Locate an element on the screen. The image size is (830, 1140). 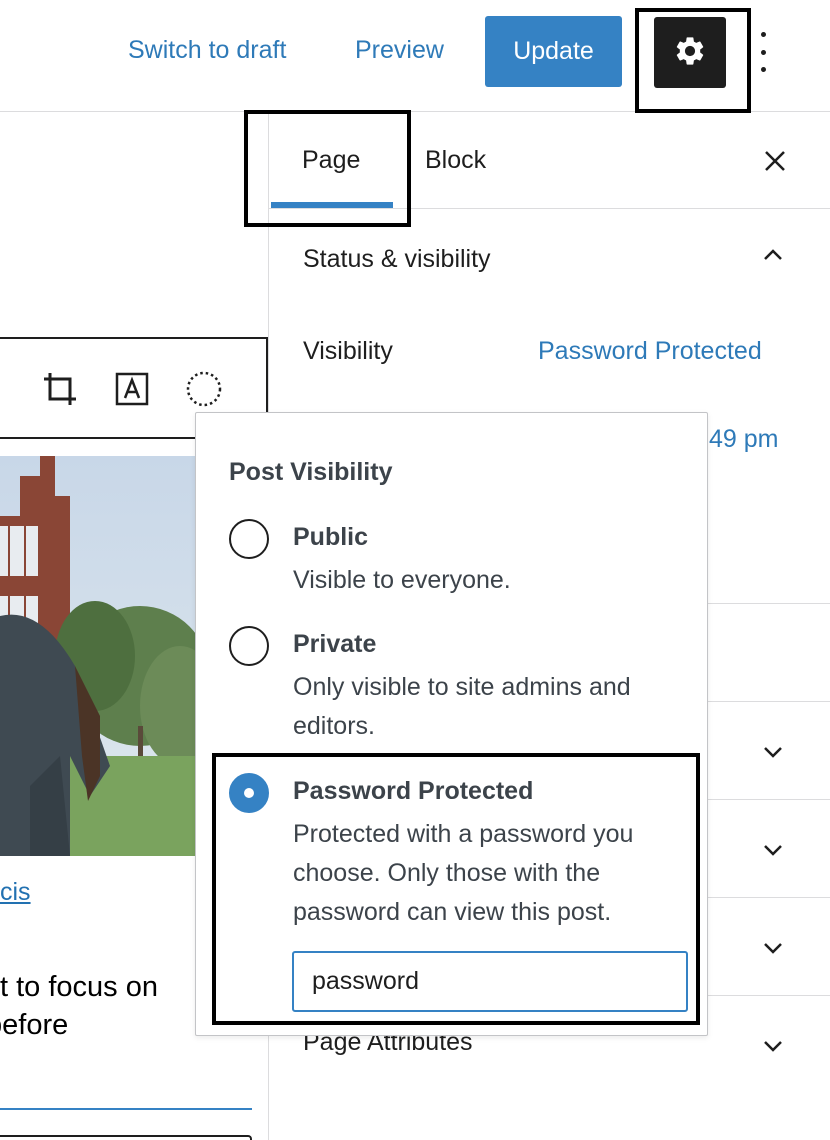
option-label: Public is located at coordinates (331, 537).